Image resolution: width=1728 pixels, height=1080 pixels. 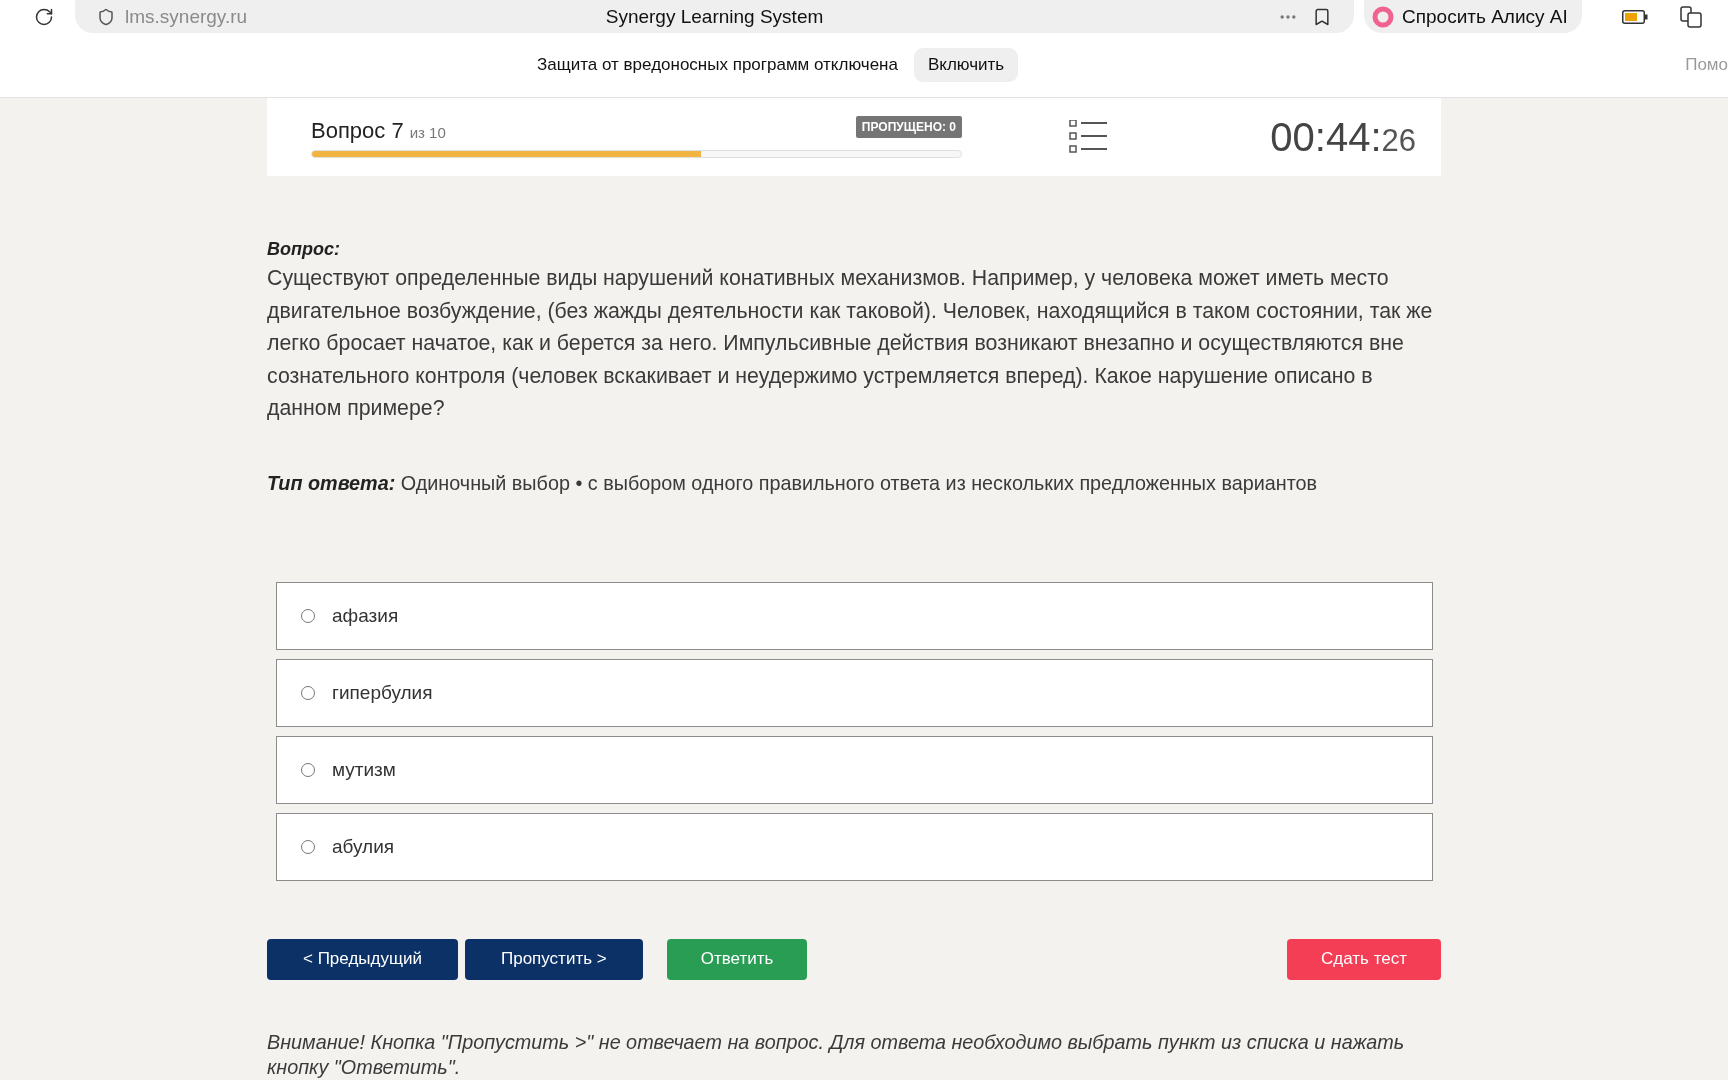 I want to click on cards-icon, so click(x=1690, y=16).